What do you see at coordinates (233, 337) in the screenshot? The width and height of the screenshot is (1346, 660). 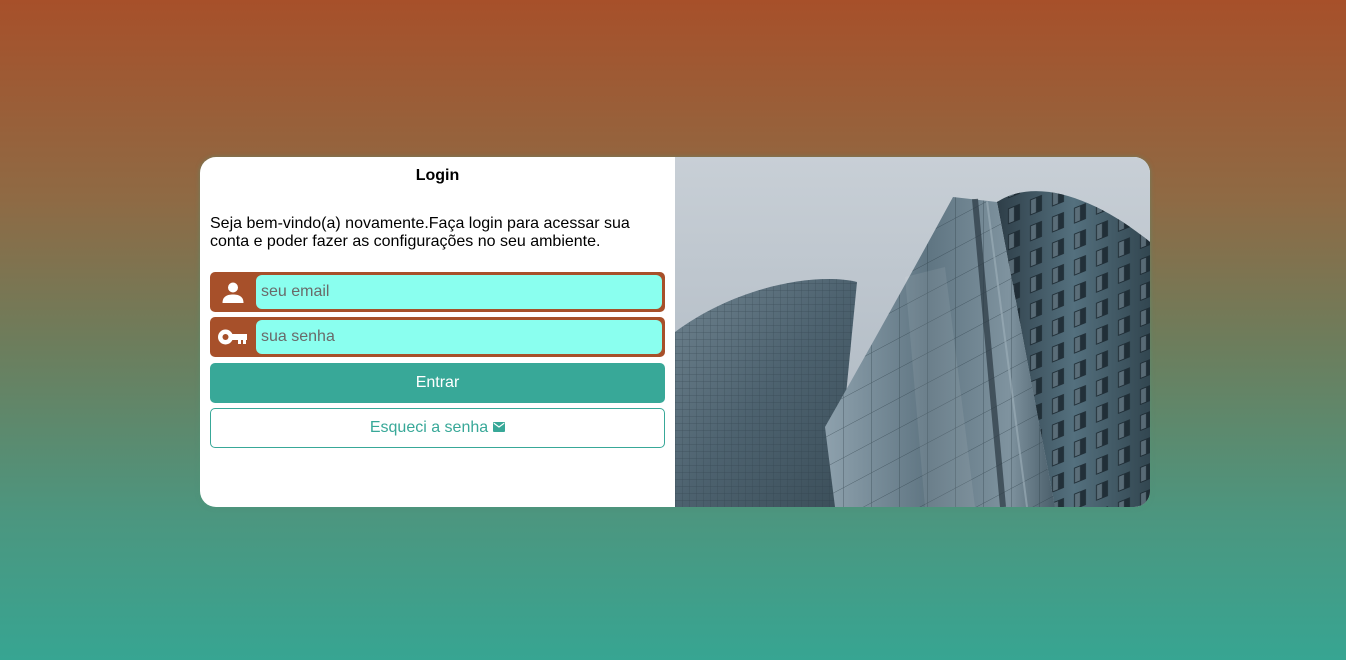 I see `key-icon` at bounding box center [233, 337].